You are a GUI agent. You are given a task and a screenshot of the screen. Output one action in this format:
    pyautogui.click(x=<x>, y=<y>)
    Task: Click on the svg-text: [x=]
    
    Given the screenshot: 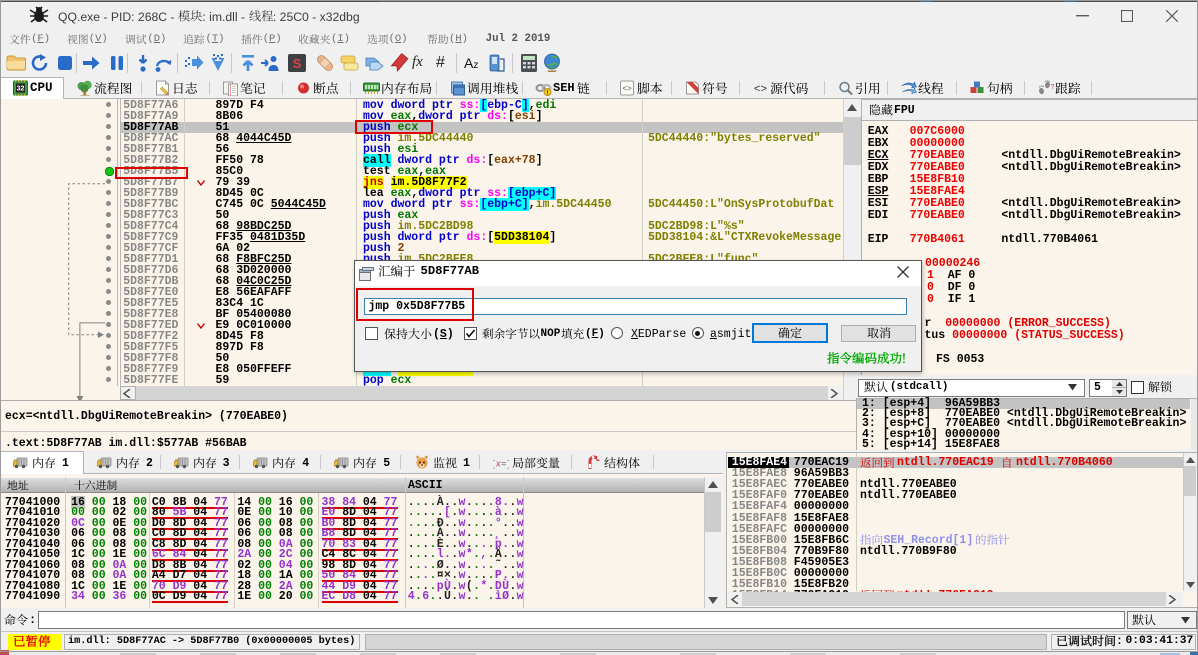 What is the action you would take?
    pyautogui.click(x=501, y=465)
    